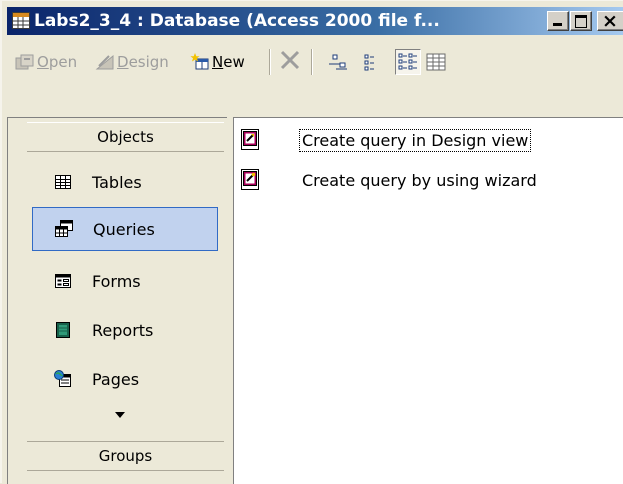 Image resolution: width=623 pixels, height=484 pixels. Describe the element at coordinates (125, 137) in the screenshot. I see `objects-header: Objects` at that location.